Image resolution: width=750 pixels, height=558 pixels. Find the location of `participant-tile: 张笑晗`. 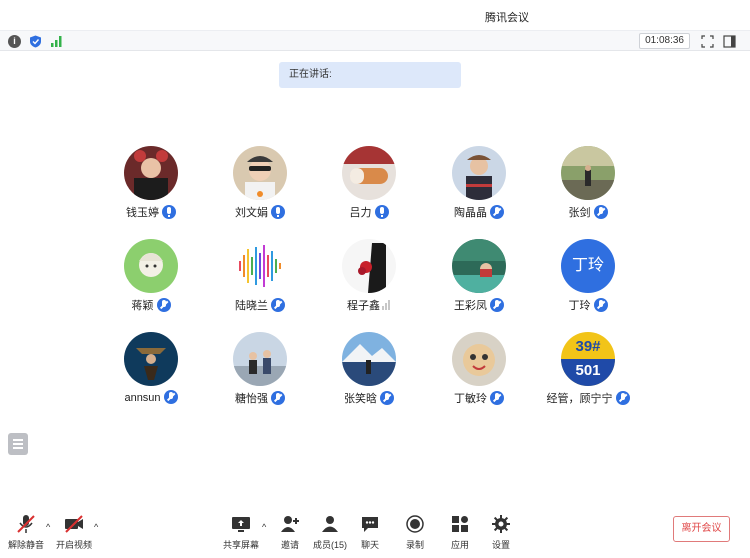

participant-tile: 张笑晗 is located at coordinates (369, 372).